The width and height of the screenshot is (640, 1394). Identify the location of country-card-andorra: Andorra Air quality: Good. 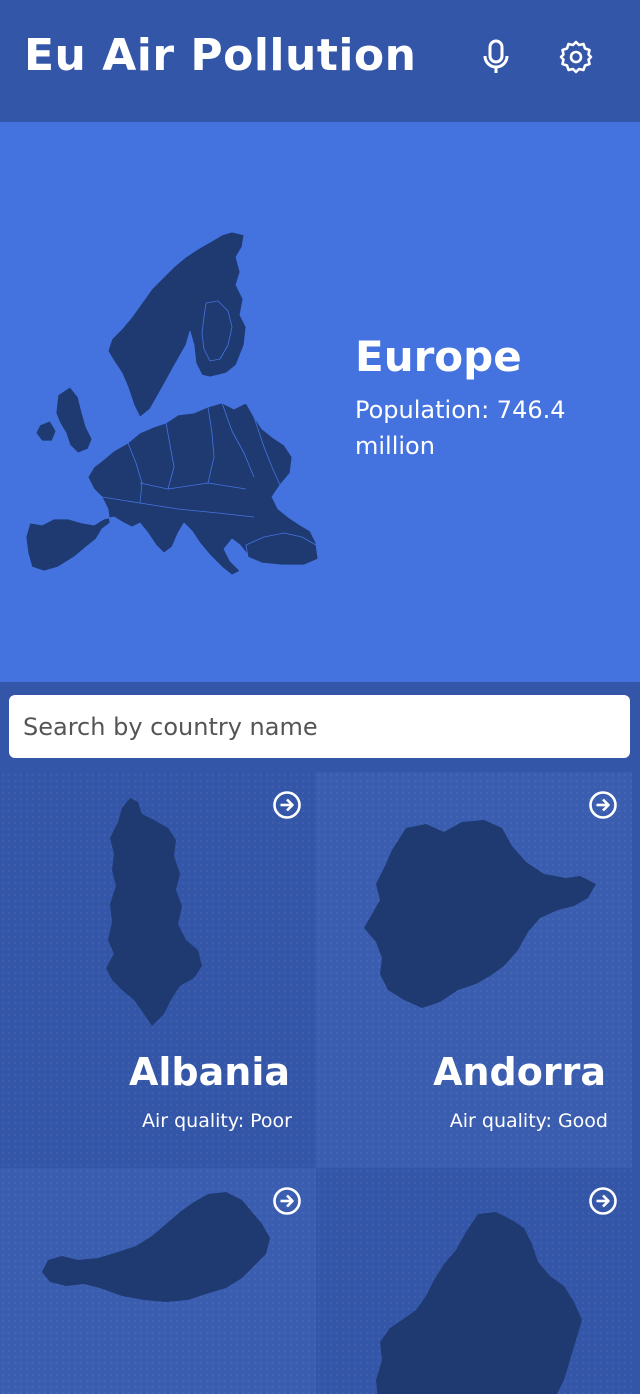
(474, 970).